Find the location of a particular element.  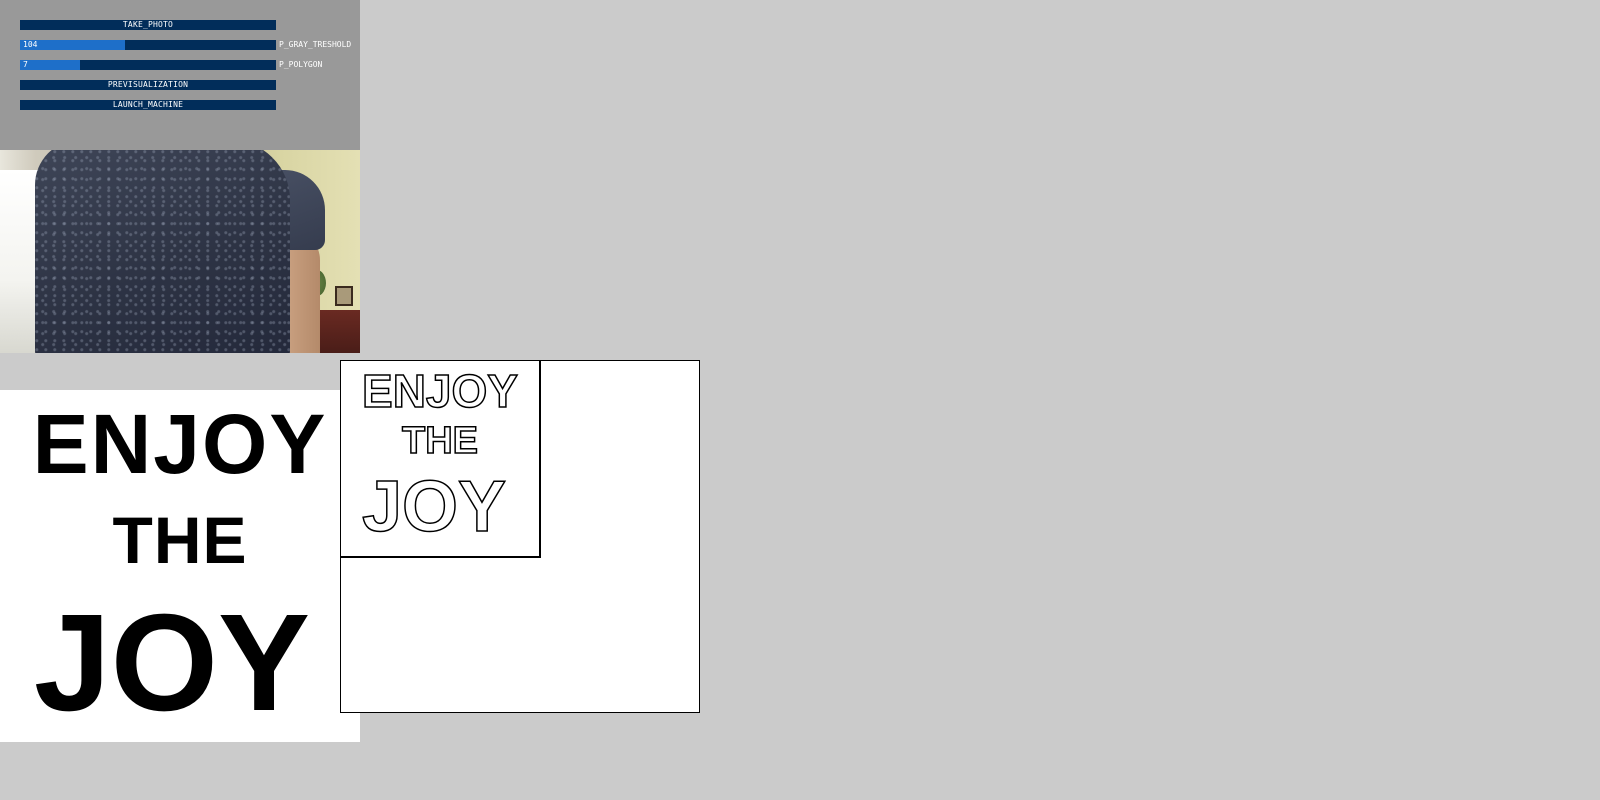

camera-feed is located at coordinates (180, 251).